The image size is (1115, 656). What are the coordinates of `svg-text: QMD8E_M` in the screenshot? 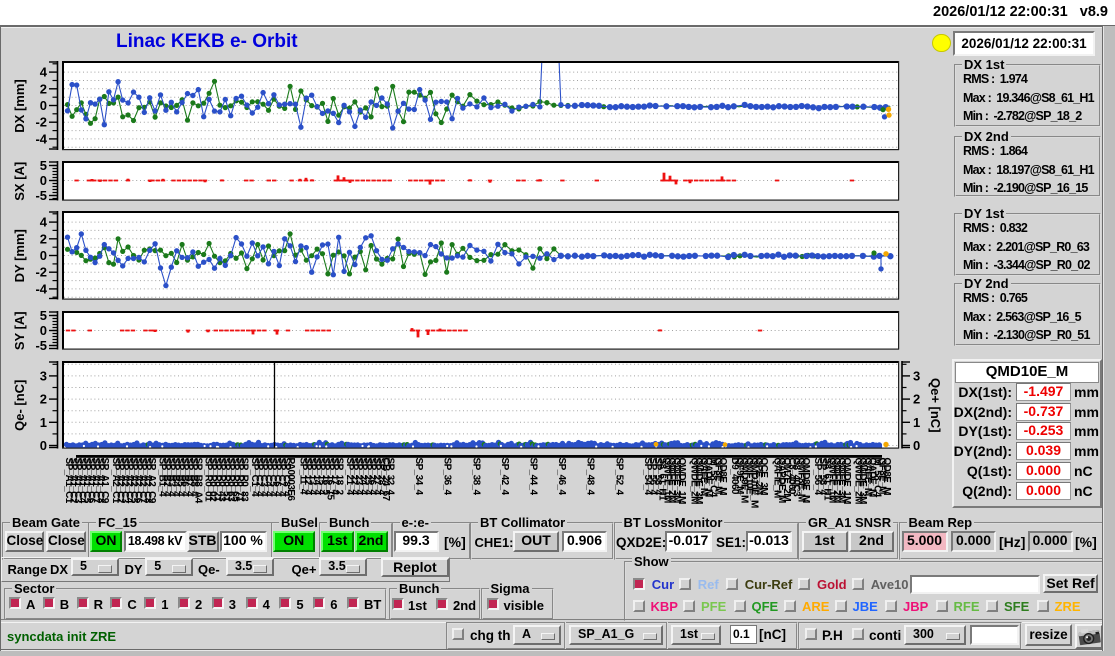 It's located at (805, 481).